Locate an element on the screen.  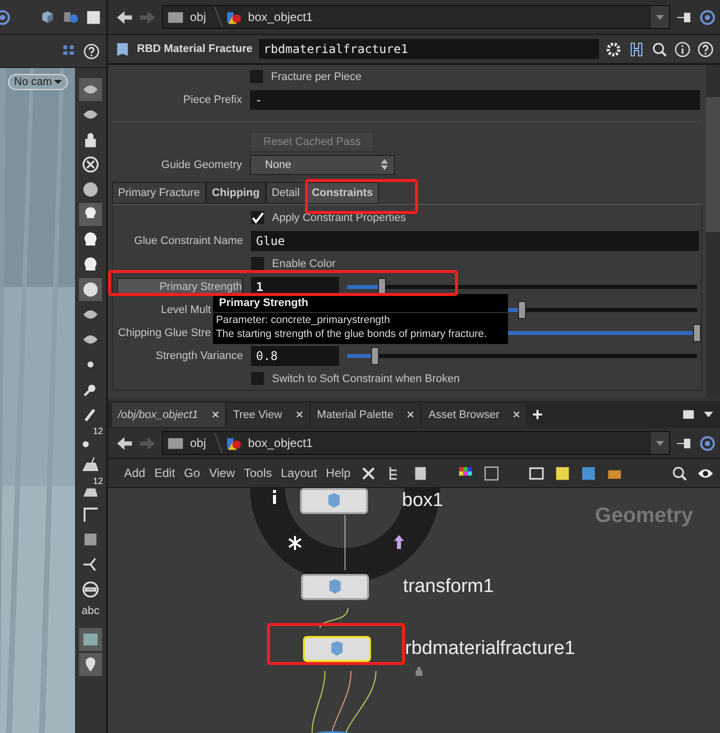
arrow-icon is located at coordinates (399, 542).